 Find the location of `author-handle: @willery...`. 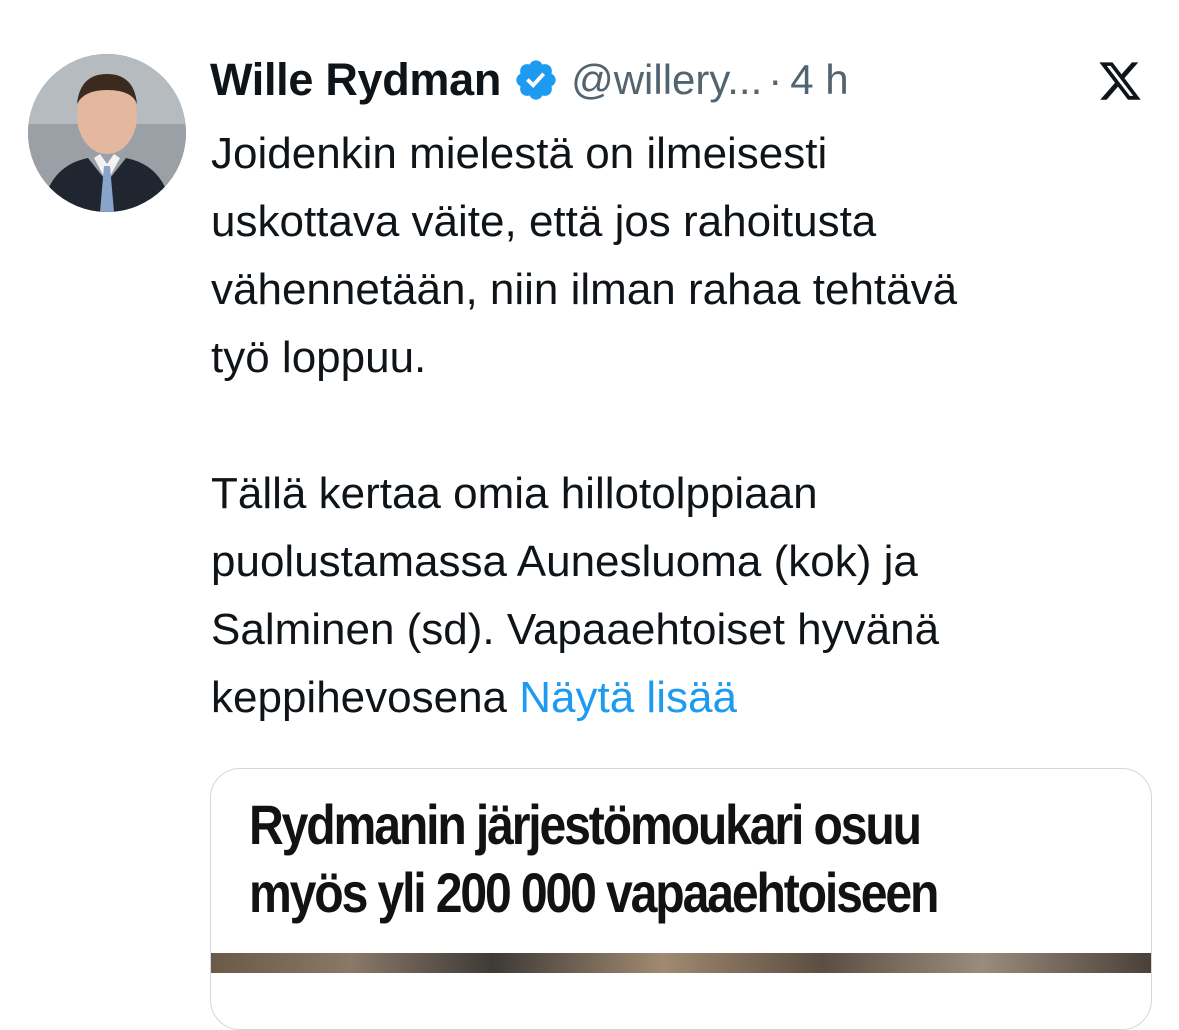

author-handle: @willery... is located at coordinates (666, 80).